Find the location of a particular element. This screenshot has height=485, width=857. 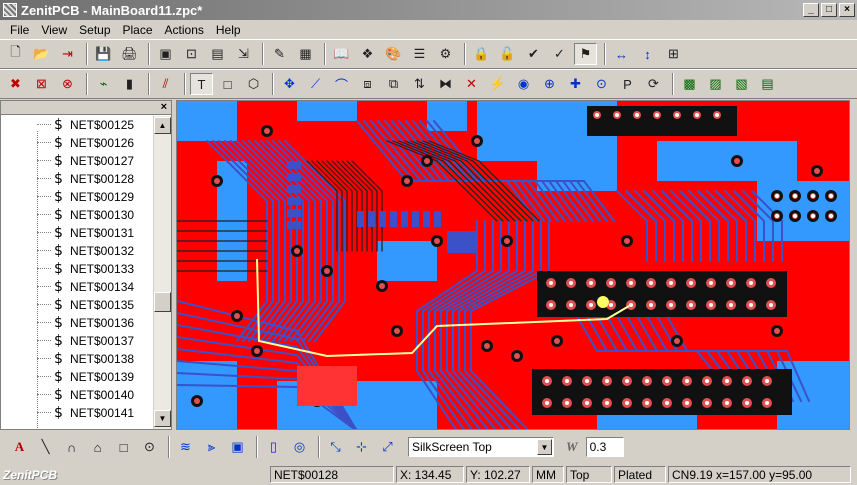

delete-trace-icon: ⊠ is located at coordinates (41, 84).